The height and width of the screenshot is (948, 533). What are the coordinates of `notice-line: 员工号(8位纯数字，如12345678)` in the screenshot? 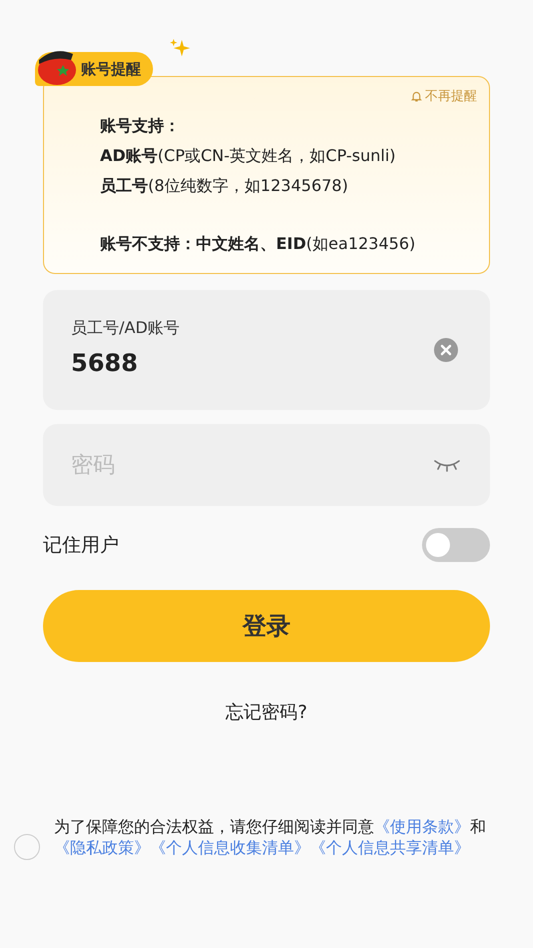 It's located at (225, 186).